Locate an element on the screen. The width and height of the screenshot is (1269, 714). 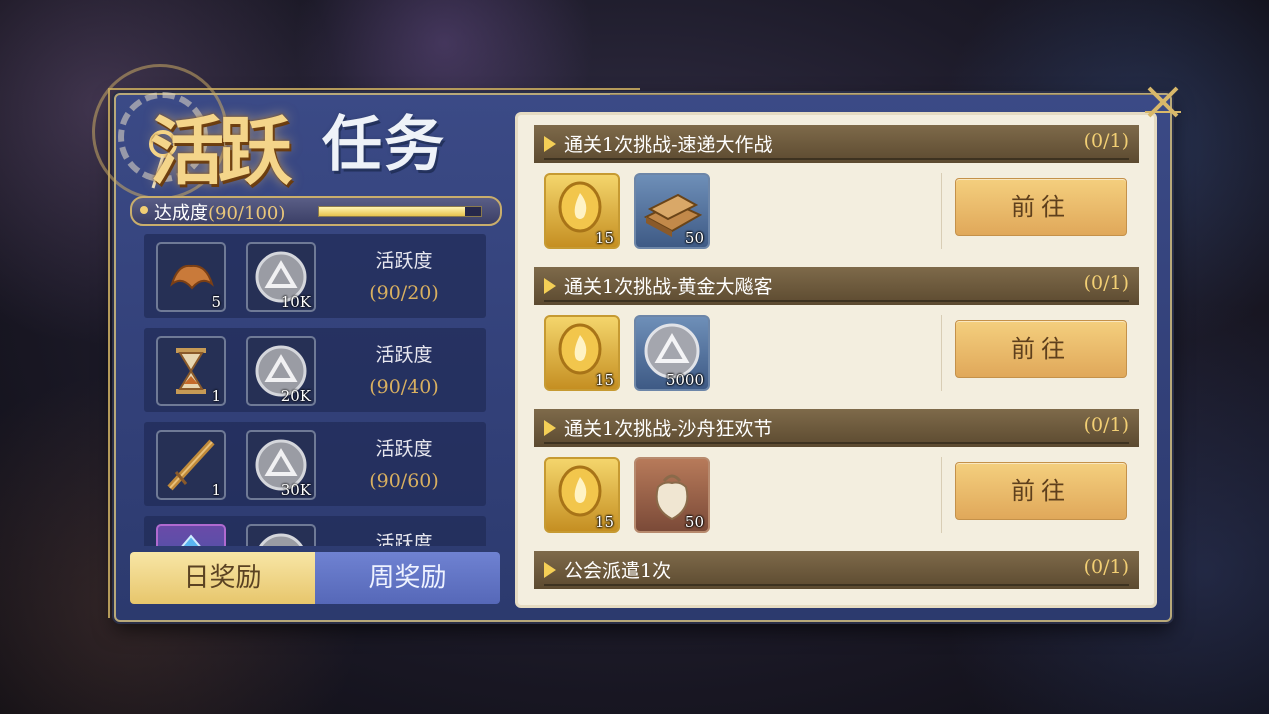
silver-coin-icon: 30K is located at coordinates (281, 465).